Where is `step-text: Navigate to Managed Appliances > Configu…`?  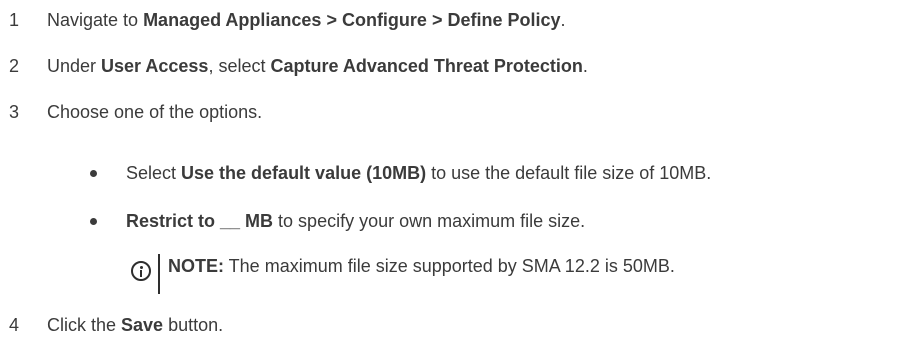
step-text: Navigate to Managed Appliances > Configu… is located at coordinates (306, 20).